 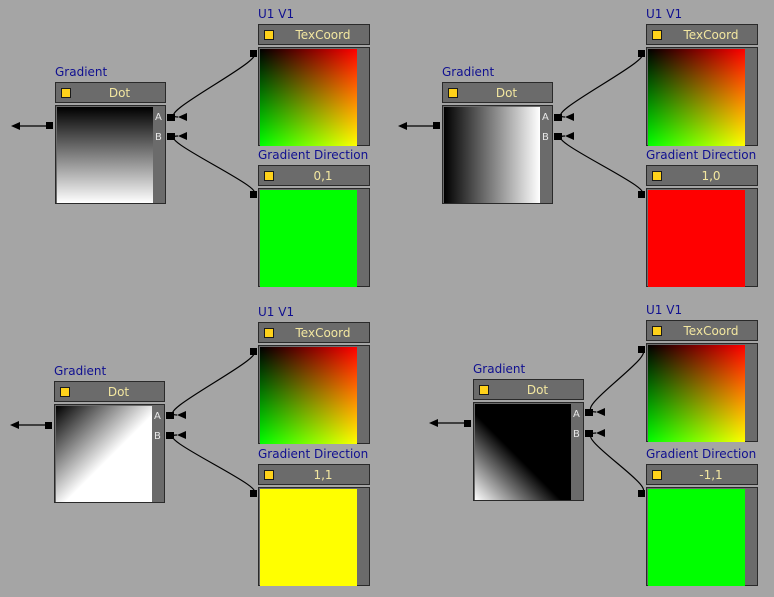 I want to click on node-label: 1,1, so click(x=323, y=475).